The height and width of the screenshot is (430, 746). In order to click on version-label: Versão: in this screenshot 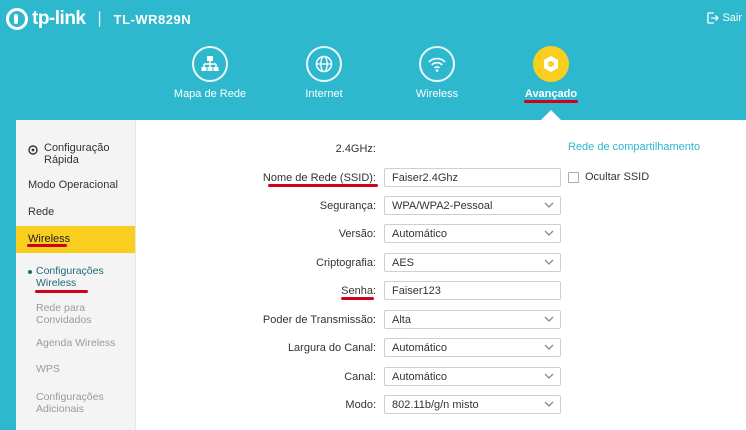, I will do `click(357, 234)`.